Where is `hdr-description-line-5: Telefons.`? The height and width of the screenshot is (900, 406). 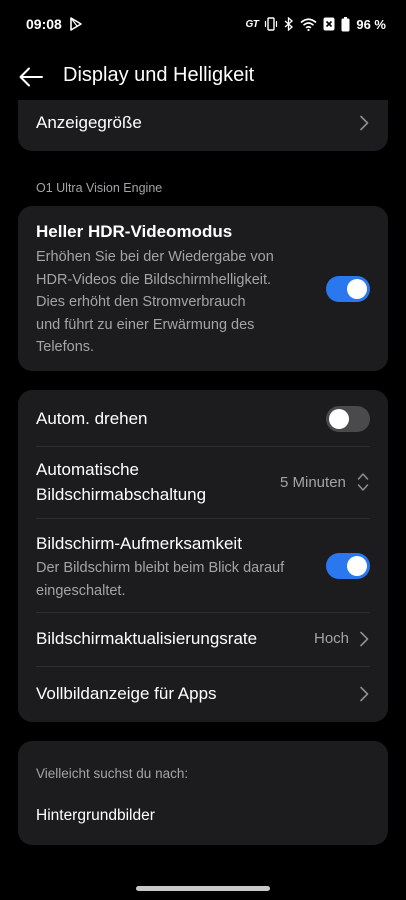
hdr-description-line-5: Telefons. is located at coordinates (65, 347).